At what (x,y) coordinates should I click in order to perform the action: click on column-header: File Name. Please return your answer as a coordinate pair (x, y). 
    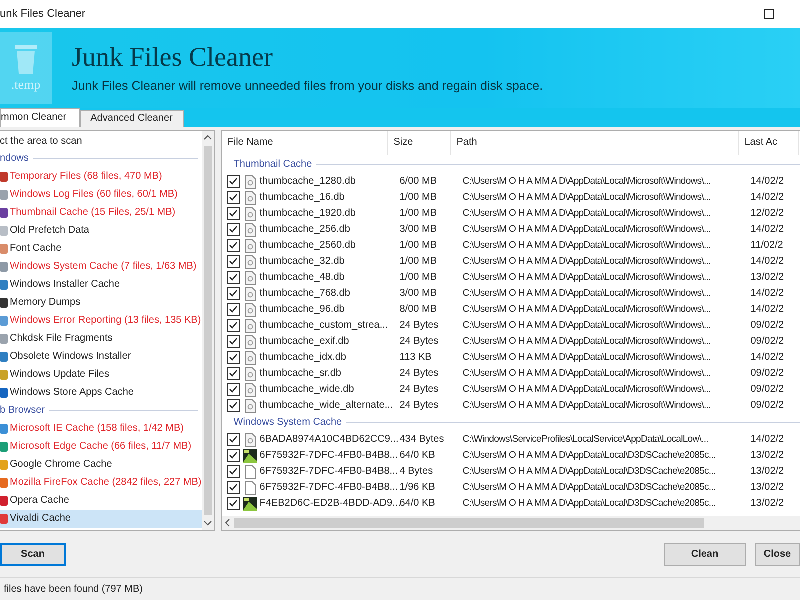
    Looking at the image, I should click on (305, 142).